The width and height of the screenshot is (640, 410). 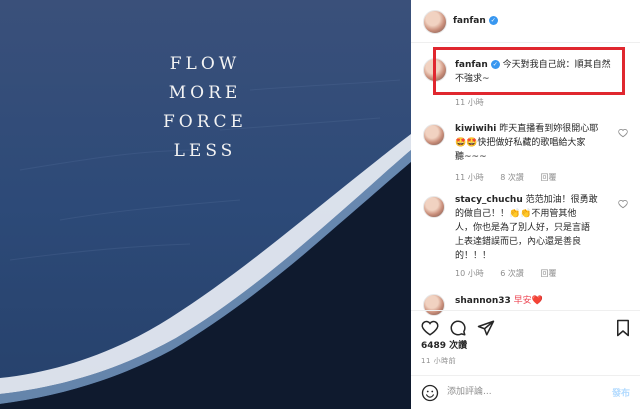 I want to click on quote-line: LESS, so click(x=205, y=151).